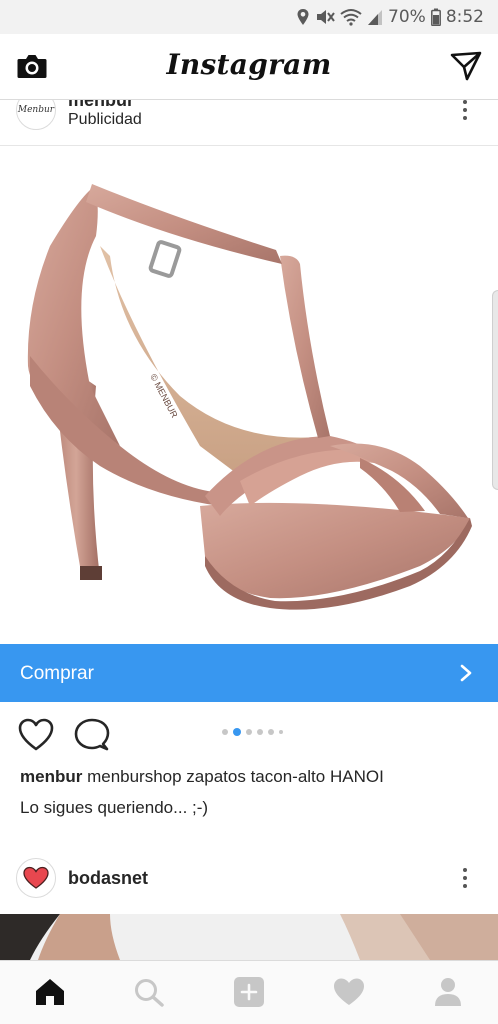 The height and width of the screenshot is (1024, 498). I want to click on like-icon, so click(36, 735).